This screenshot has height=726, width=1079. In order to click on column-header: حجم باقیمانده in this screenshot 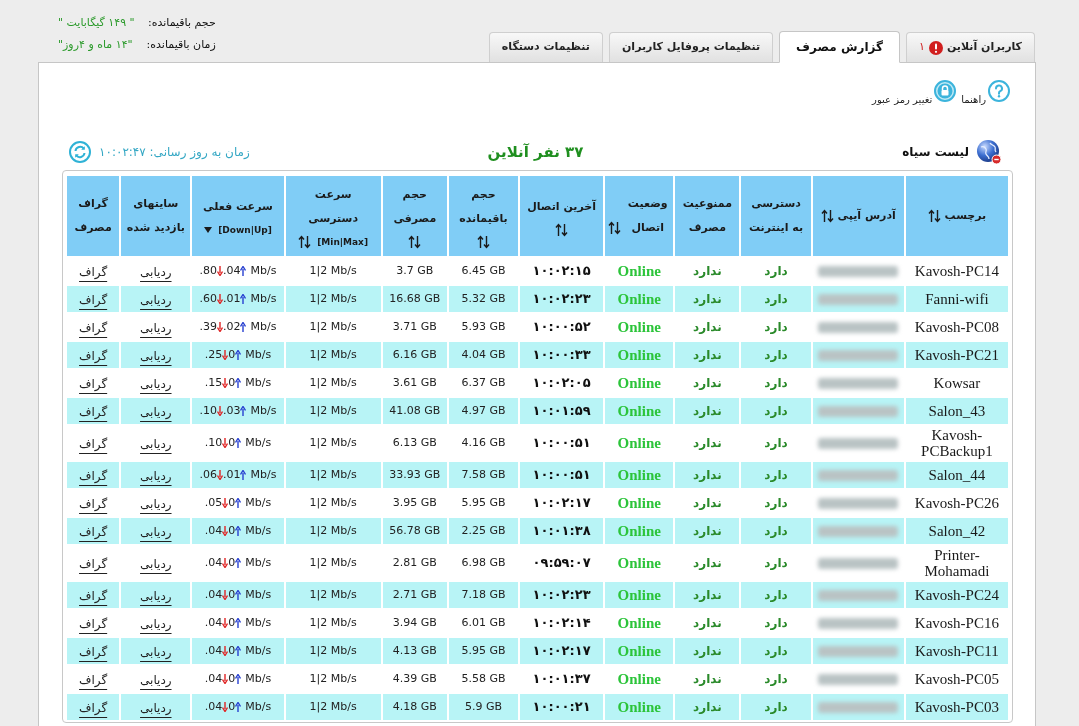, I will do `click(483, 216)`.